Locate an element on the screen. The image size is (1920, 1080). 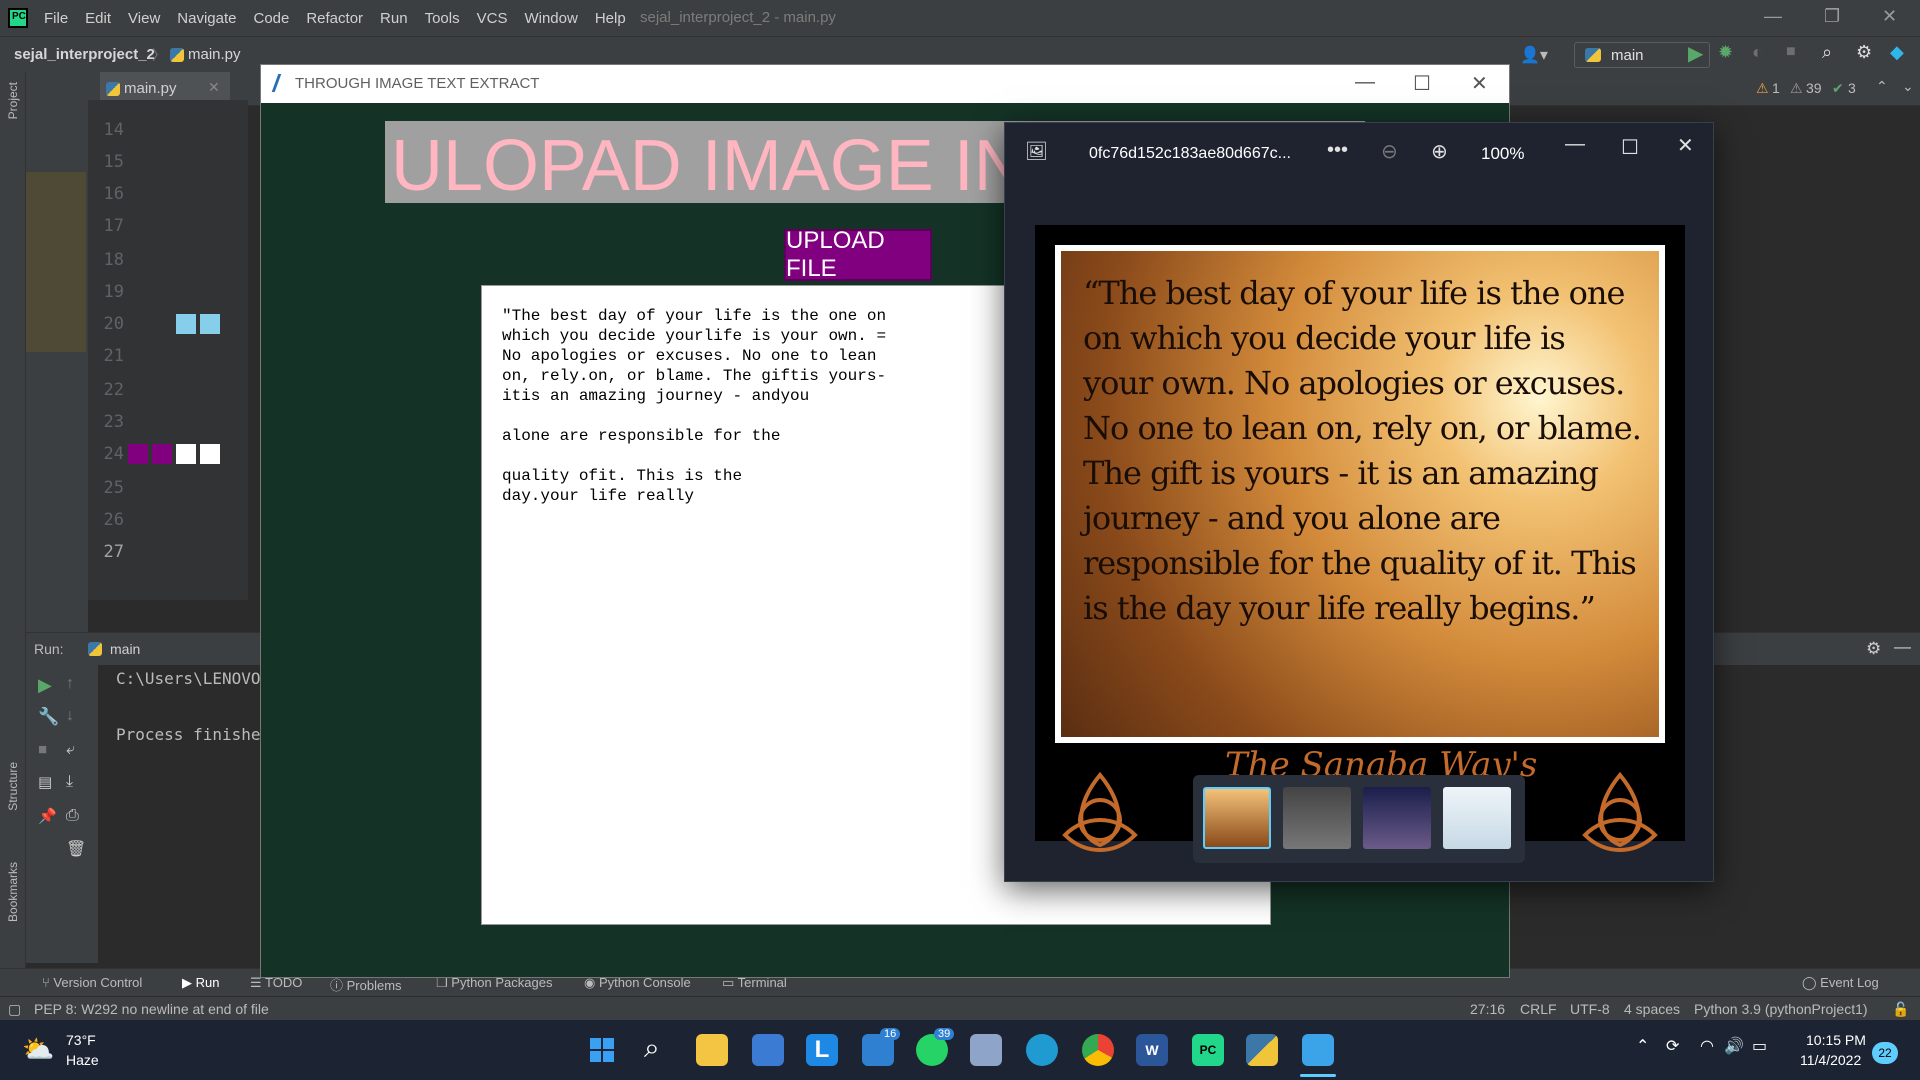
pin-icon: 📌 is located at coordinates (47, 816).